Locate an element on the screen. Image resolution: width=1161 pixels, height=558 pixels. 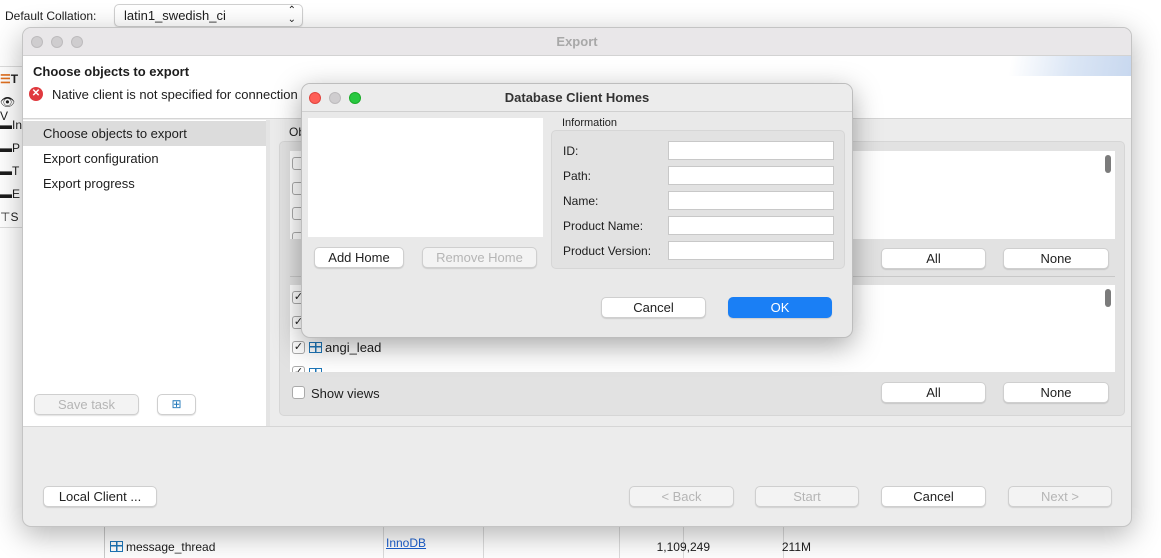
export-title: Export is located at coordinates (577, 41).